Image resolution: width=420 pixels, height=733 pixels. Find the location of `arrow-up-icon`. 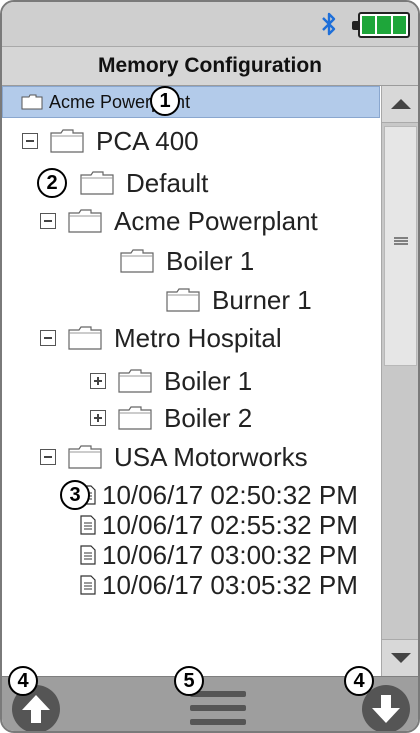

arrow-up-icon is located at coordinates (36, 709).